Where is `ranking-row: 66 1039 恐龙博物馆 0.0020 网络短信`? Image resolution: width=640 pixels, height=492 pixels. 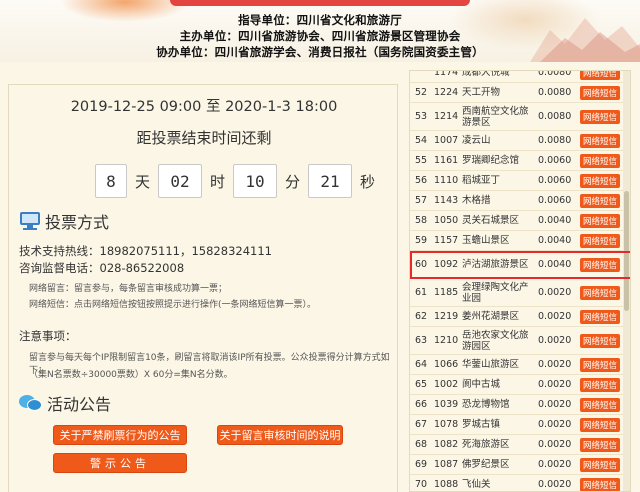
ranking-row: 66 1039 恐龙博物馆 0.0020 网络短信 is located at coordinates (520, 405).